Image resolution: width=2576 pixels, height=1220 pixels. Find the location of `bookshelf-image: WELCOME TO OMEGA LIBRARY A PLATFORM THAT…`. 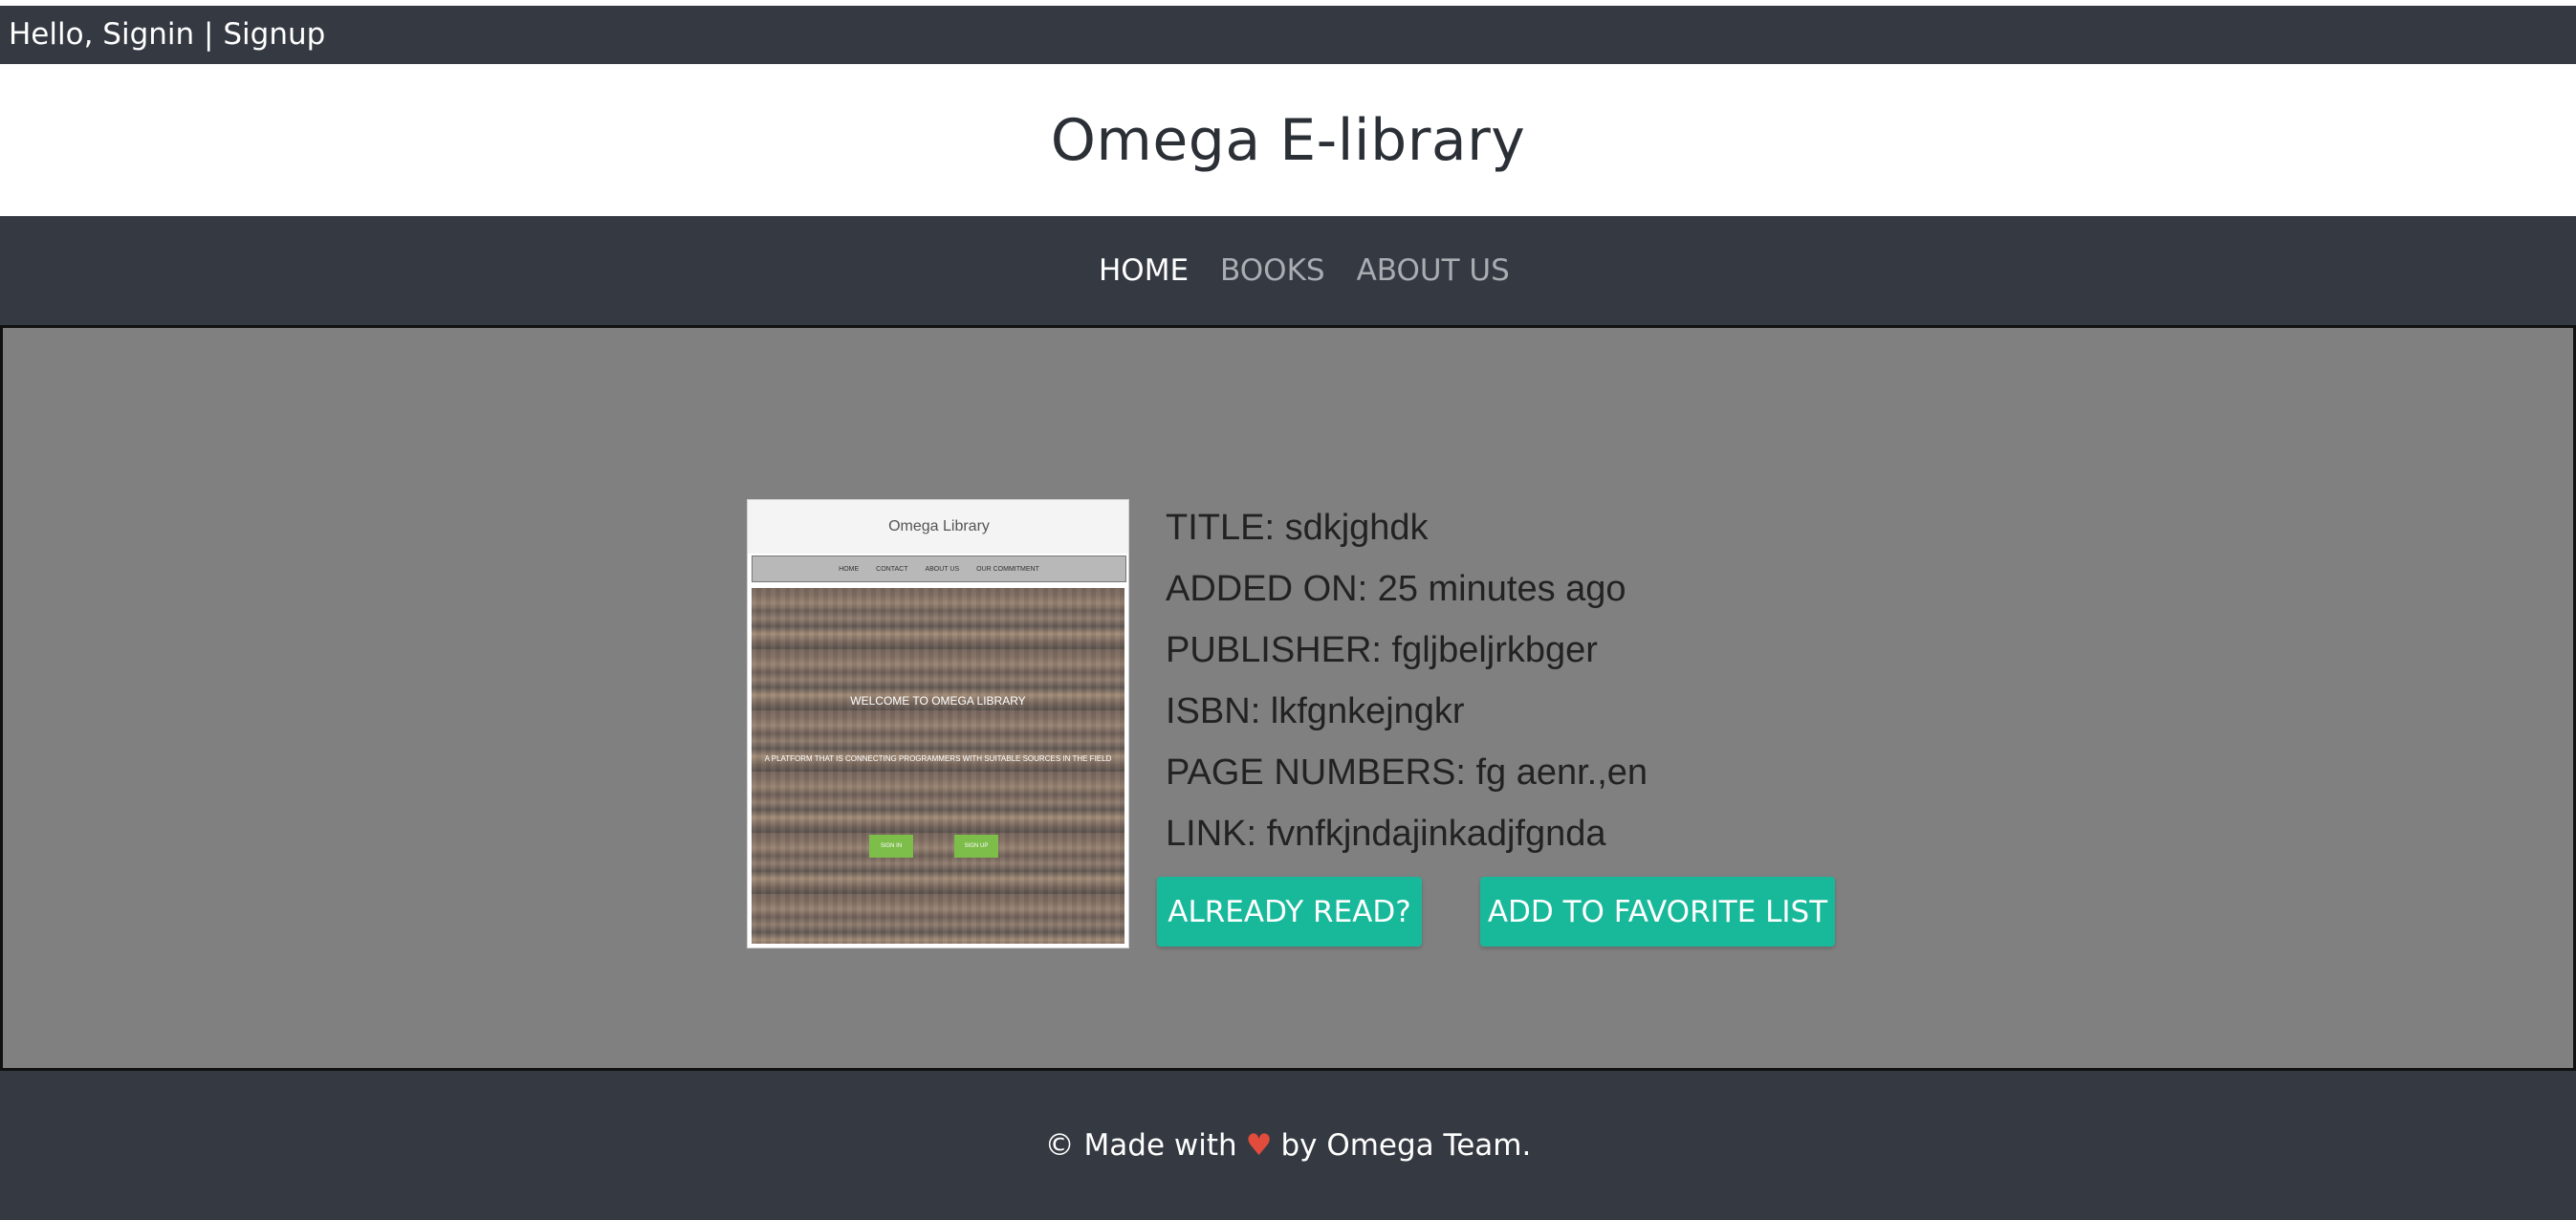

bookshelf-image: WELCOME TO OMEGA LIBRARY A PLATFORM THAT… is located at coordinates (938, 766).